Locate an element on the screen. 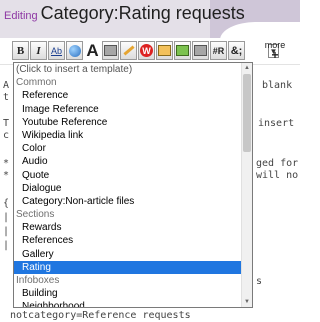 The width and height of the screenshot is (320, 322). image-button is located at coordinates (110, 50).